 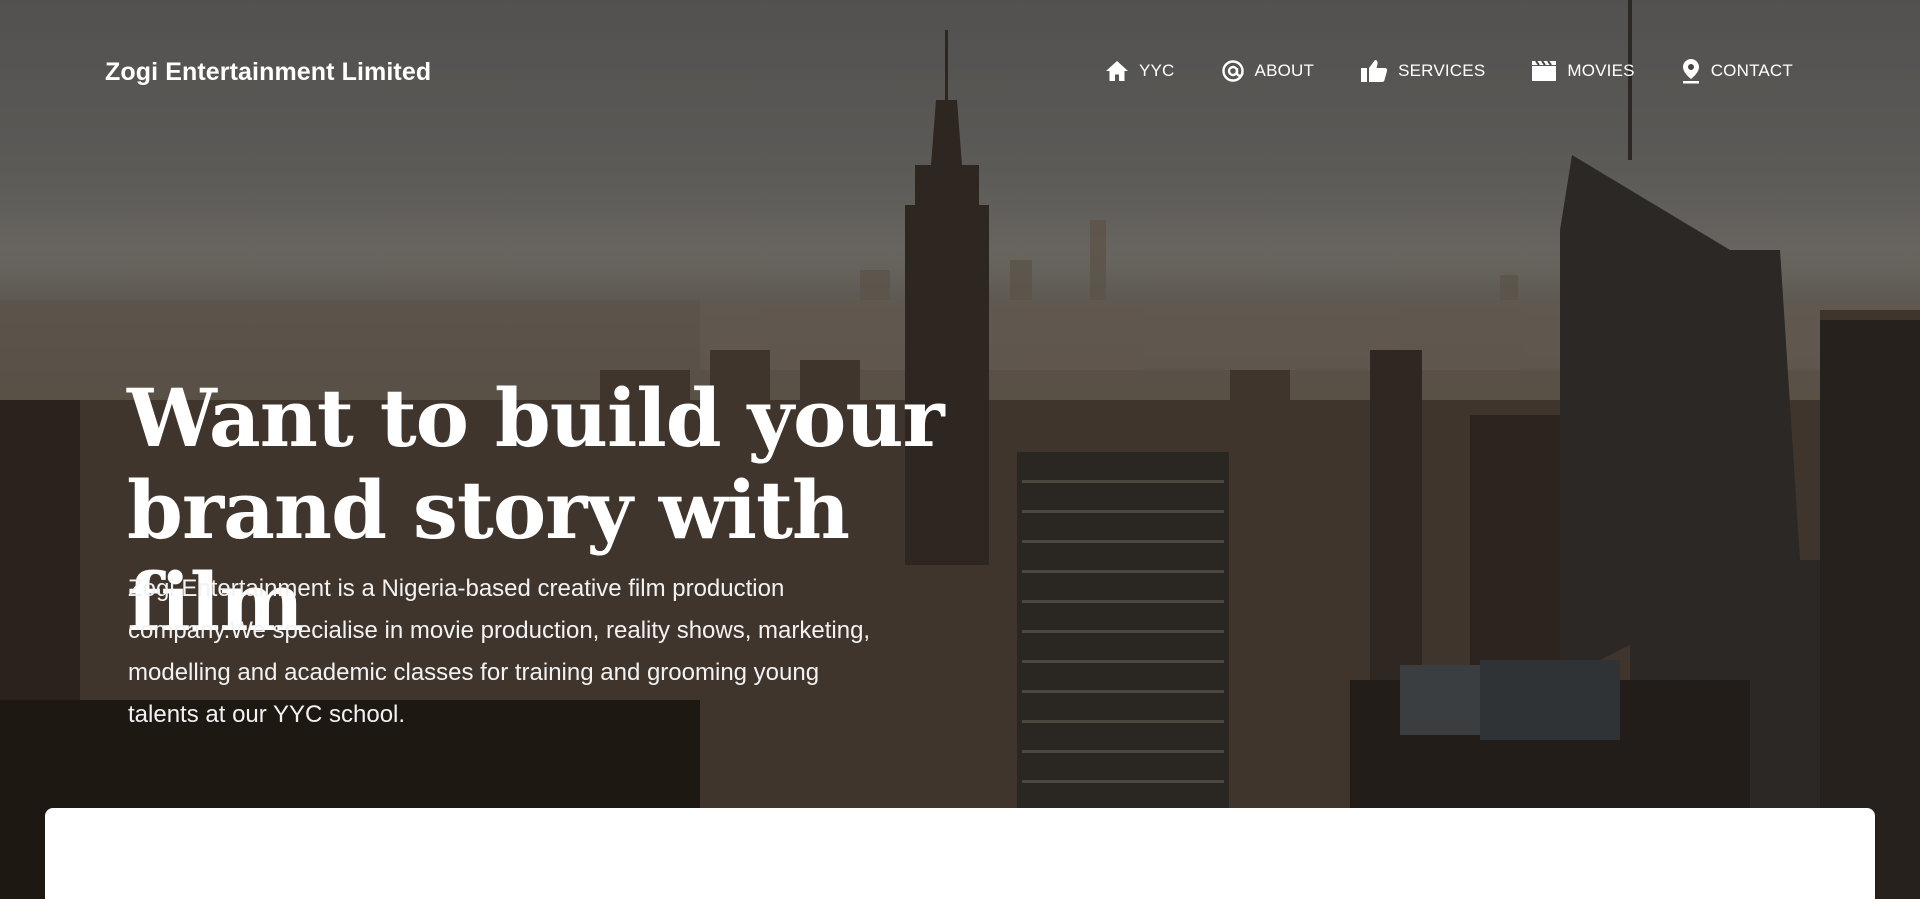 What do you see at coordinates (1442, 70) in the screenshot?
I see `nav-item-label: SERVICES` at bounding box center [1442, 70].